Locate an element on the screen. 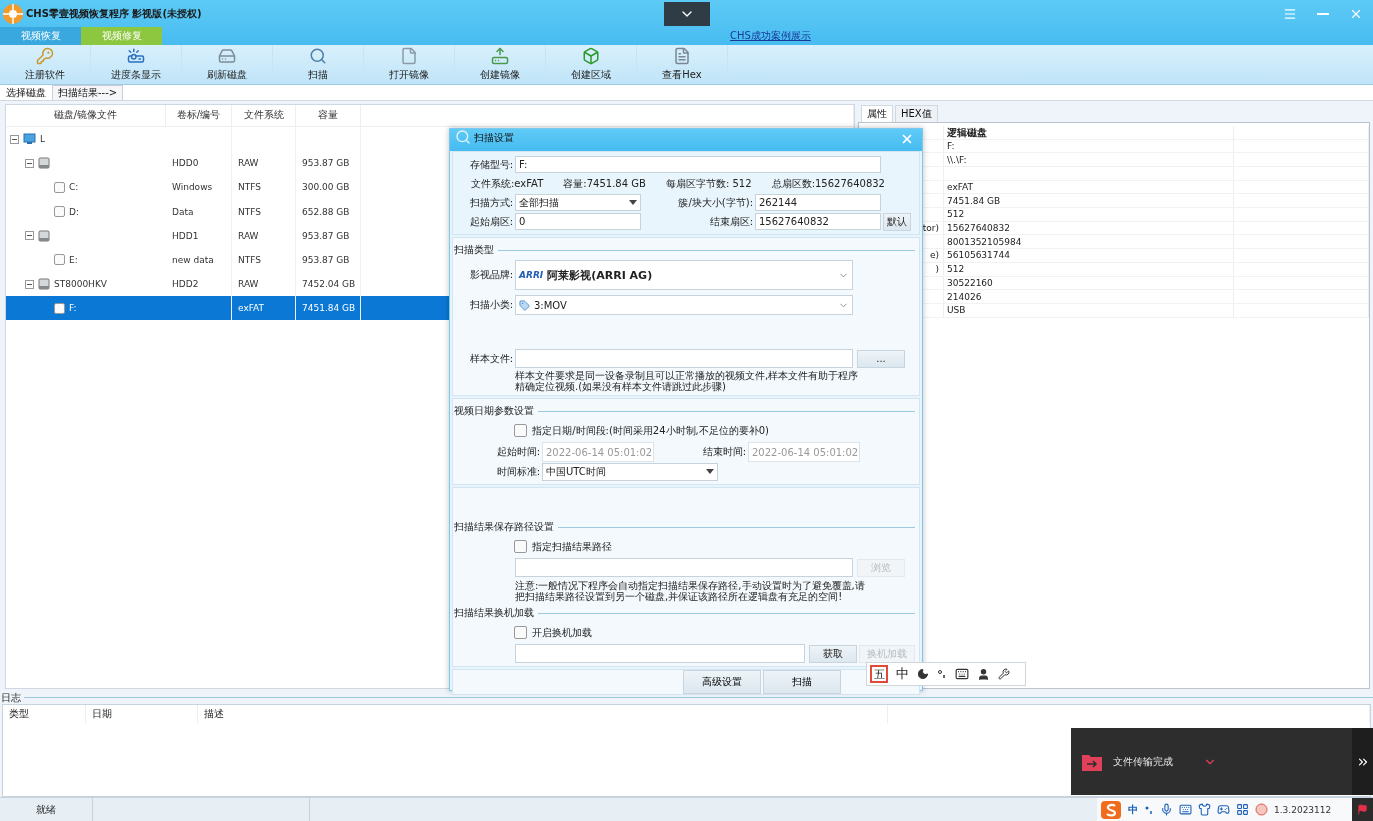 The width and height of the screenshot is (1373, 821). hint-text: 样本文件要求是同一设备录制且可以正常播放的视频文件,样本文件有助于程序精确定位视频.(如果没有样本文件请跳过此步骤) is located at coordinates (687, 381).